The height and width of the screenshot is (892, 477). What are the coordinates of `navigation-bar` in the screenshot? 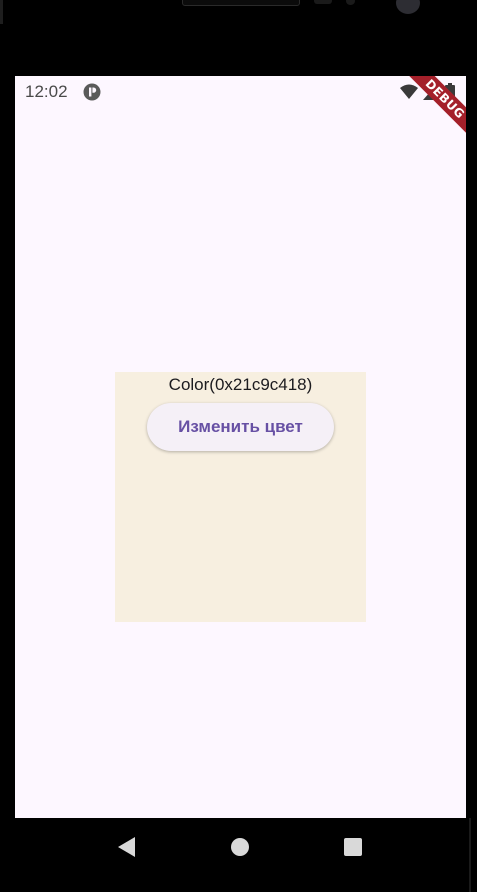 It's located at (238, 855).